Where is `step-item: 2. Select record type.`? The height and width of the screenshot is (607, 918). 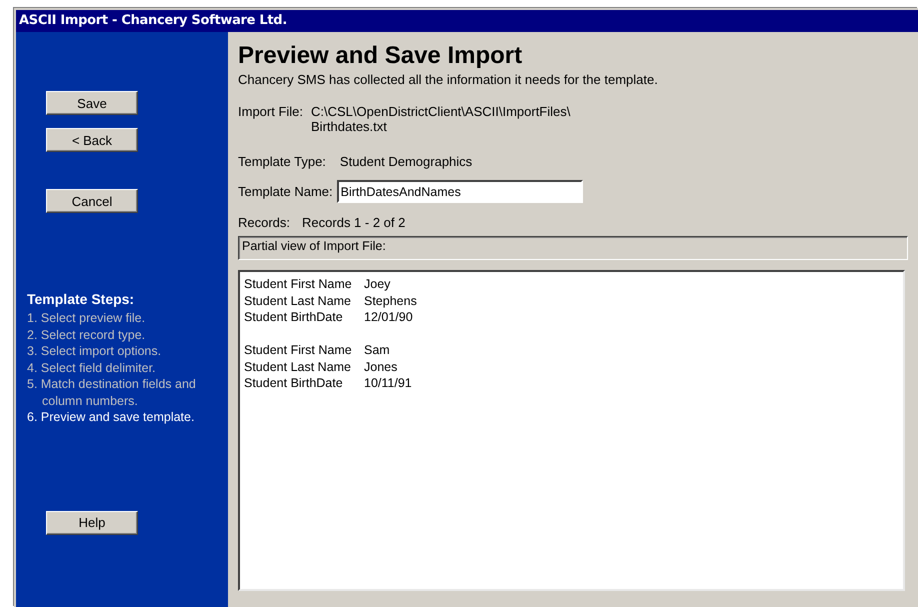 step-item: 2. Select record type. is located at coordinates (86, 335).